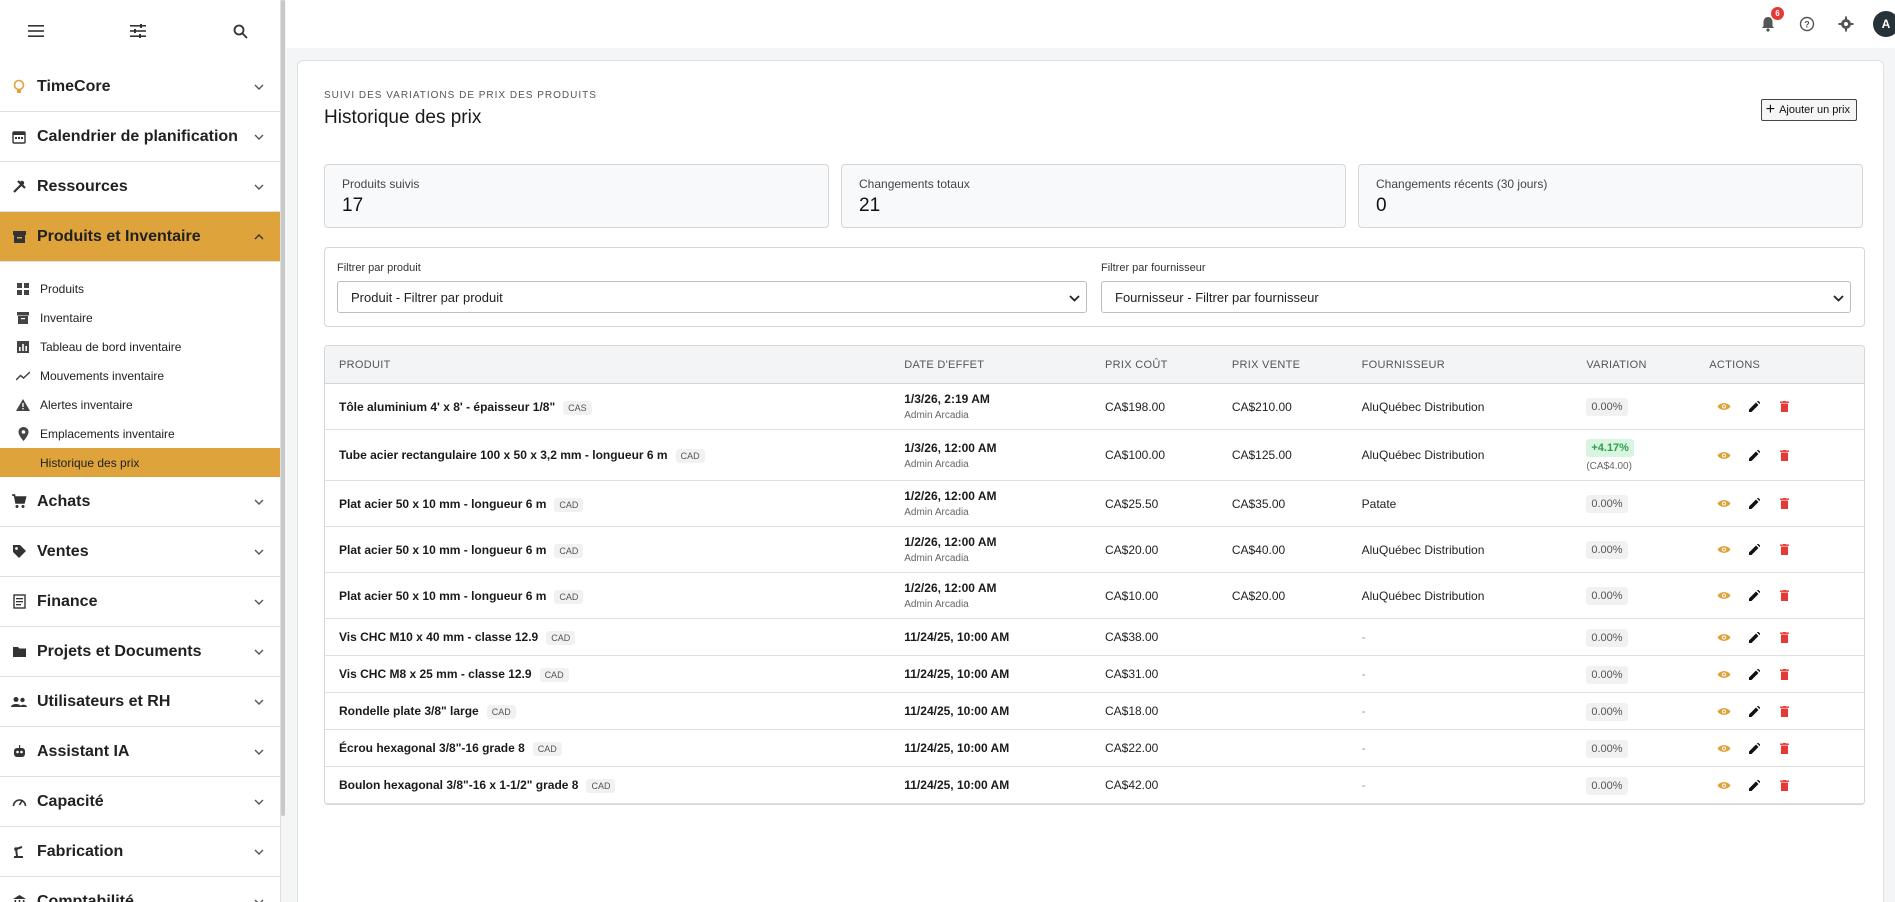  I want to click on nav-item-projets-et-documents: Projets et Documents, so click(140, 652).